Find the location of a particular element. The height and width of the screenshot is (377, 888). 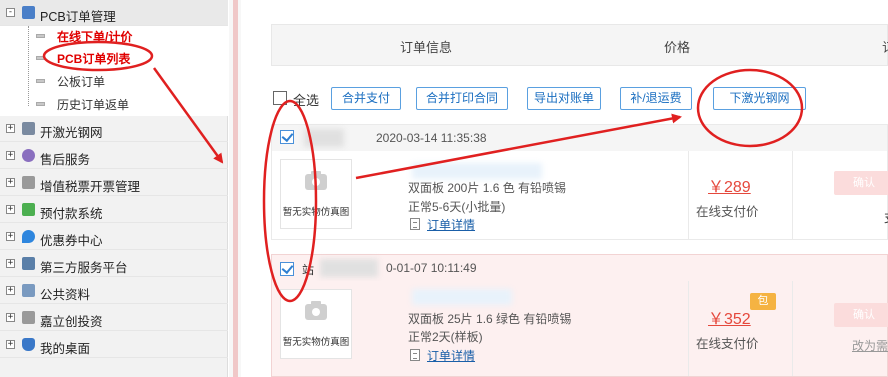

submenu-item-pcb-order-list: PCB订单列表 is located at coordinates (83, 58).